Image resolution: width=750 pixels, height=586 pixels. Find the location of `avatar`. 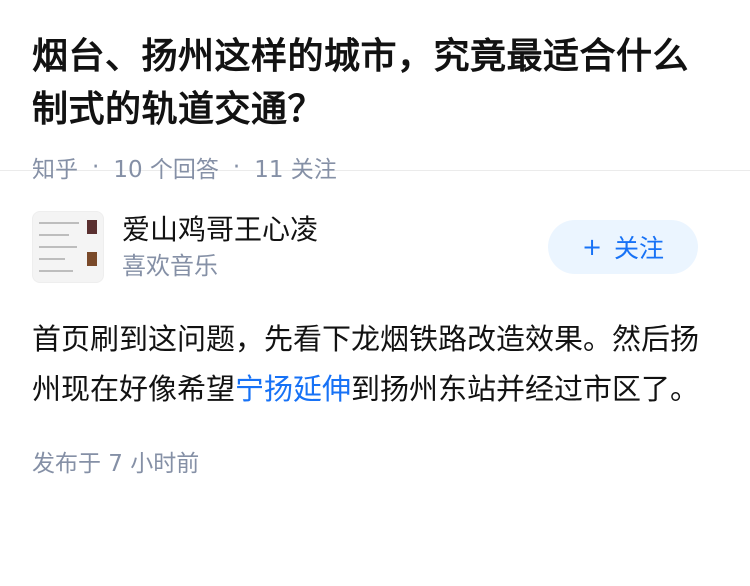

avatar is located at coordinates (68, 247).